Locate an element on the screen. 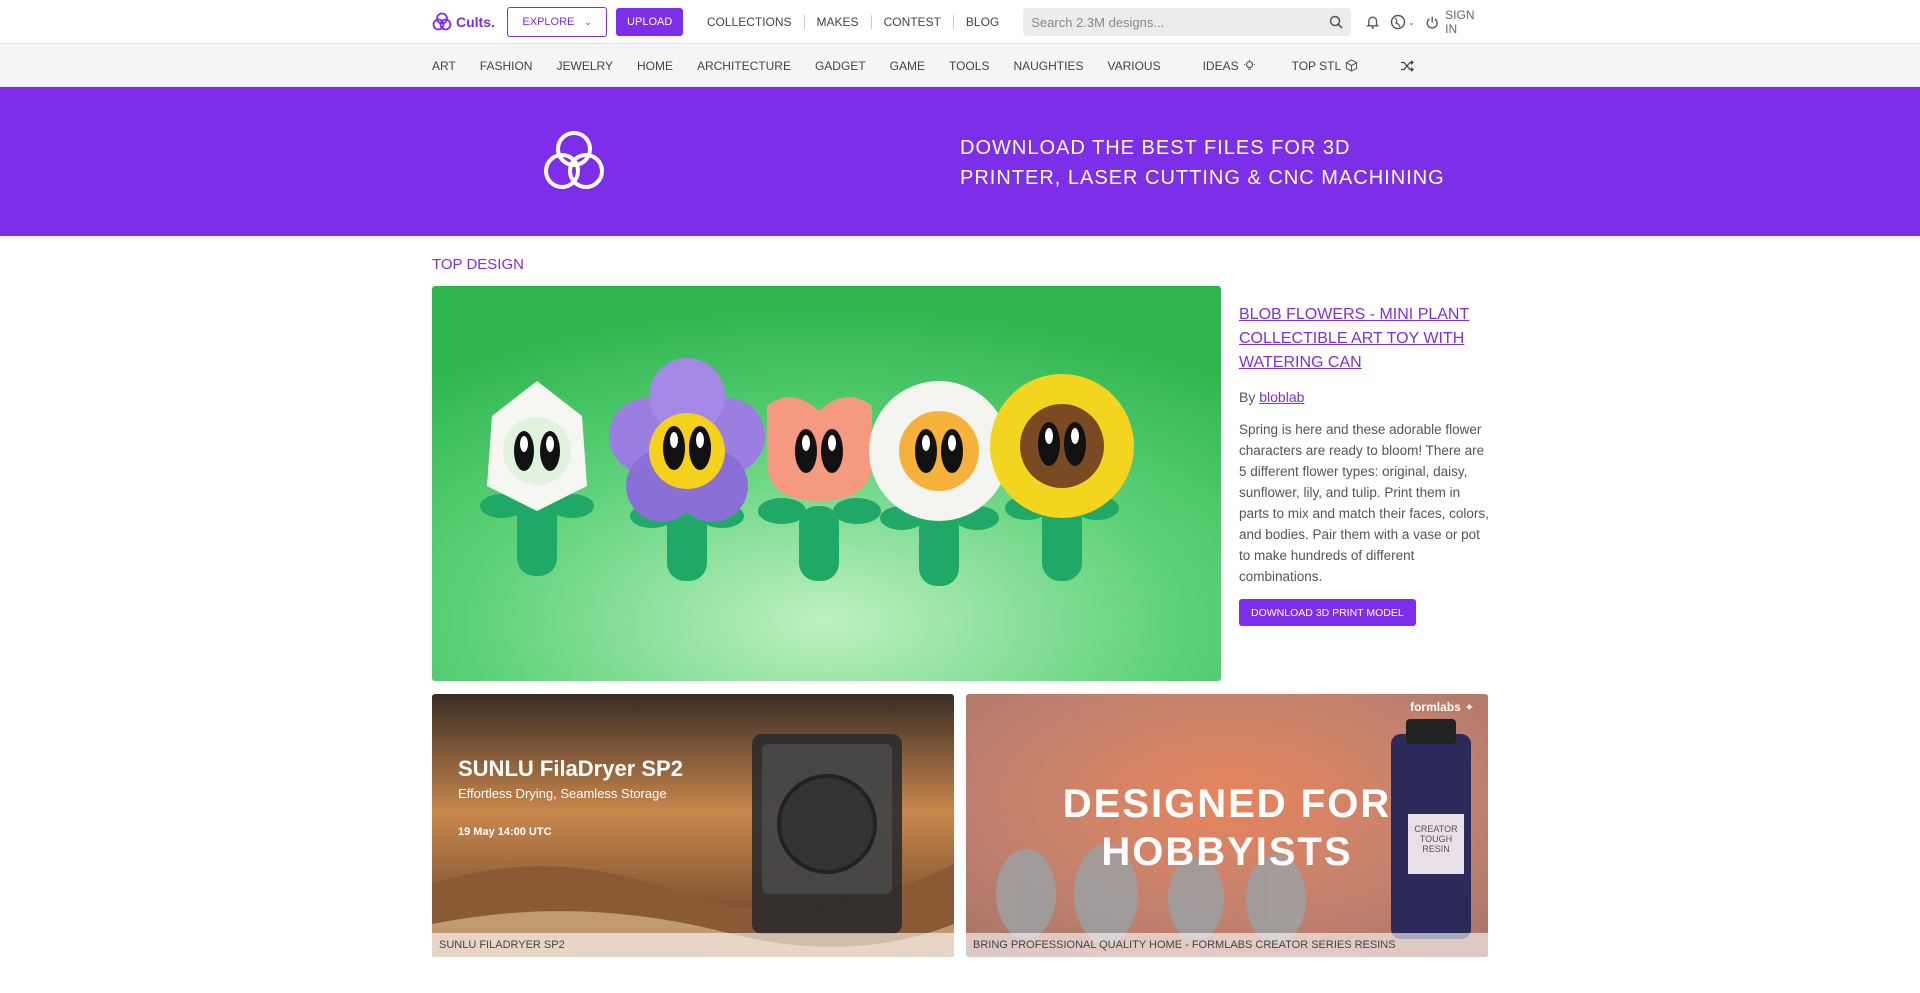 The image size is (1920, 993). category-tools: TOOLS is located at coordinates (969, 66).